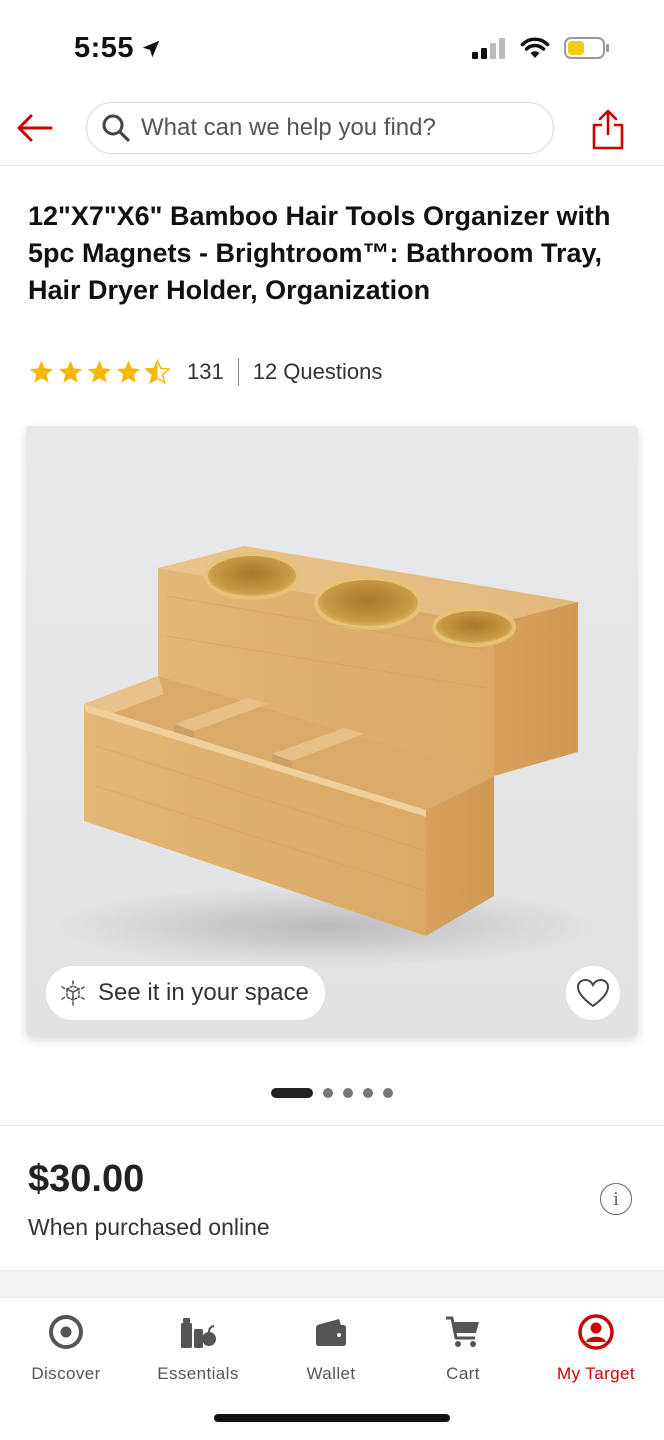 The width and height of the screenshot is (664, 1440). Describe the element at coordinates (341, 128) in the screenshot. I see `search-input` at that location.